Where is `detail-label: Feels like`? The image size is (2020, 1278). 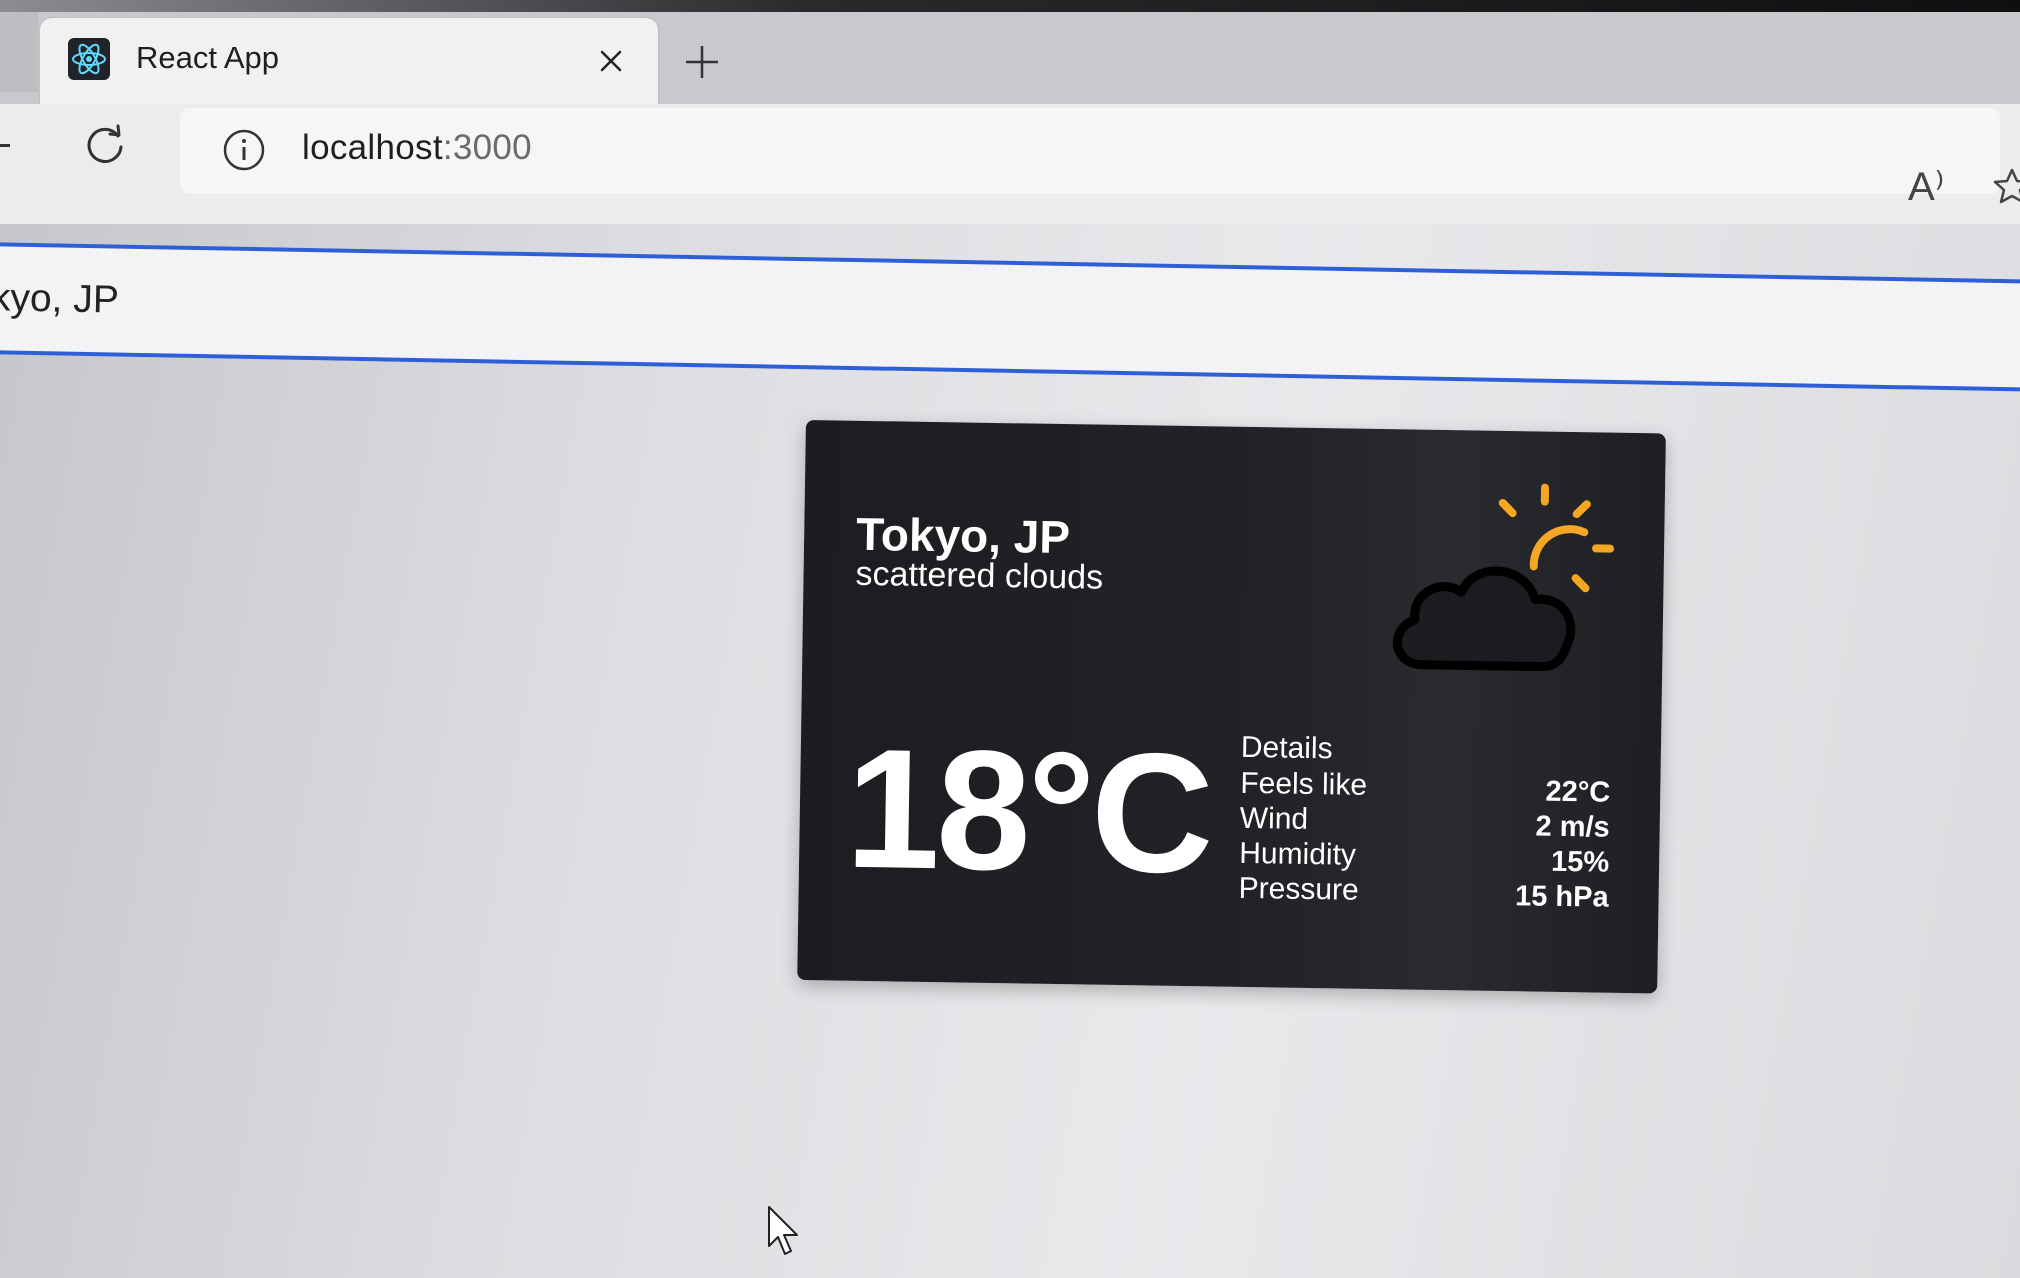 detail-label: Feels like is located at coordinates (1304, 784).